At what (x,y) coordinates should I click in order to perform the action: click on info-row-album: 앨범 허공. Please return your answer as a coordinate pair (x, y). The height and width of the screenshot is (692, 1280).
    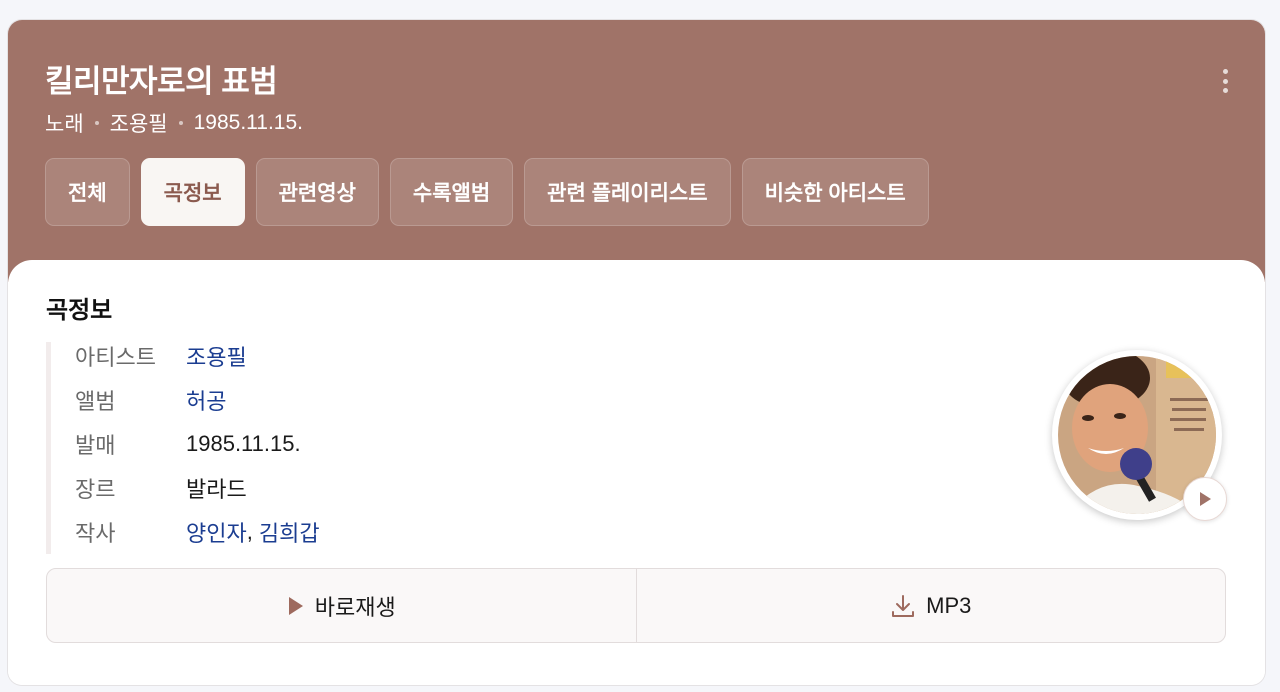
    Looking at the image, I should click on (360, 400).